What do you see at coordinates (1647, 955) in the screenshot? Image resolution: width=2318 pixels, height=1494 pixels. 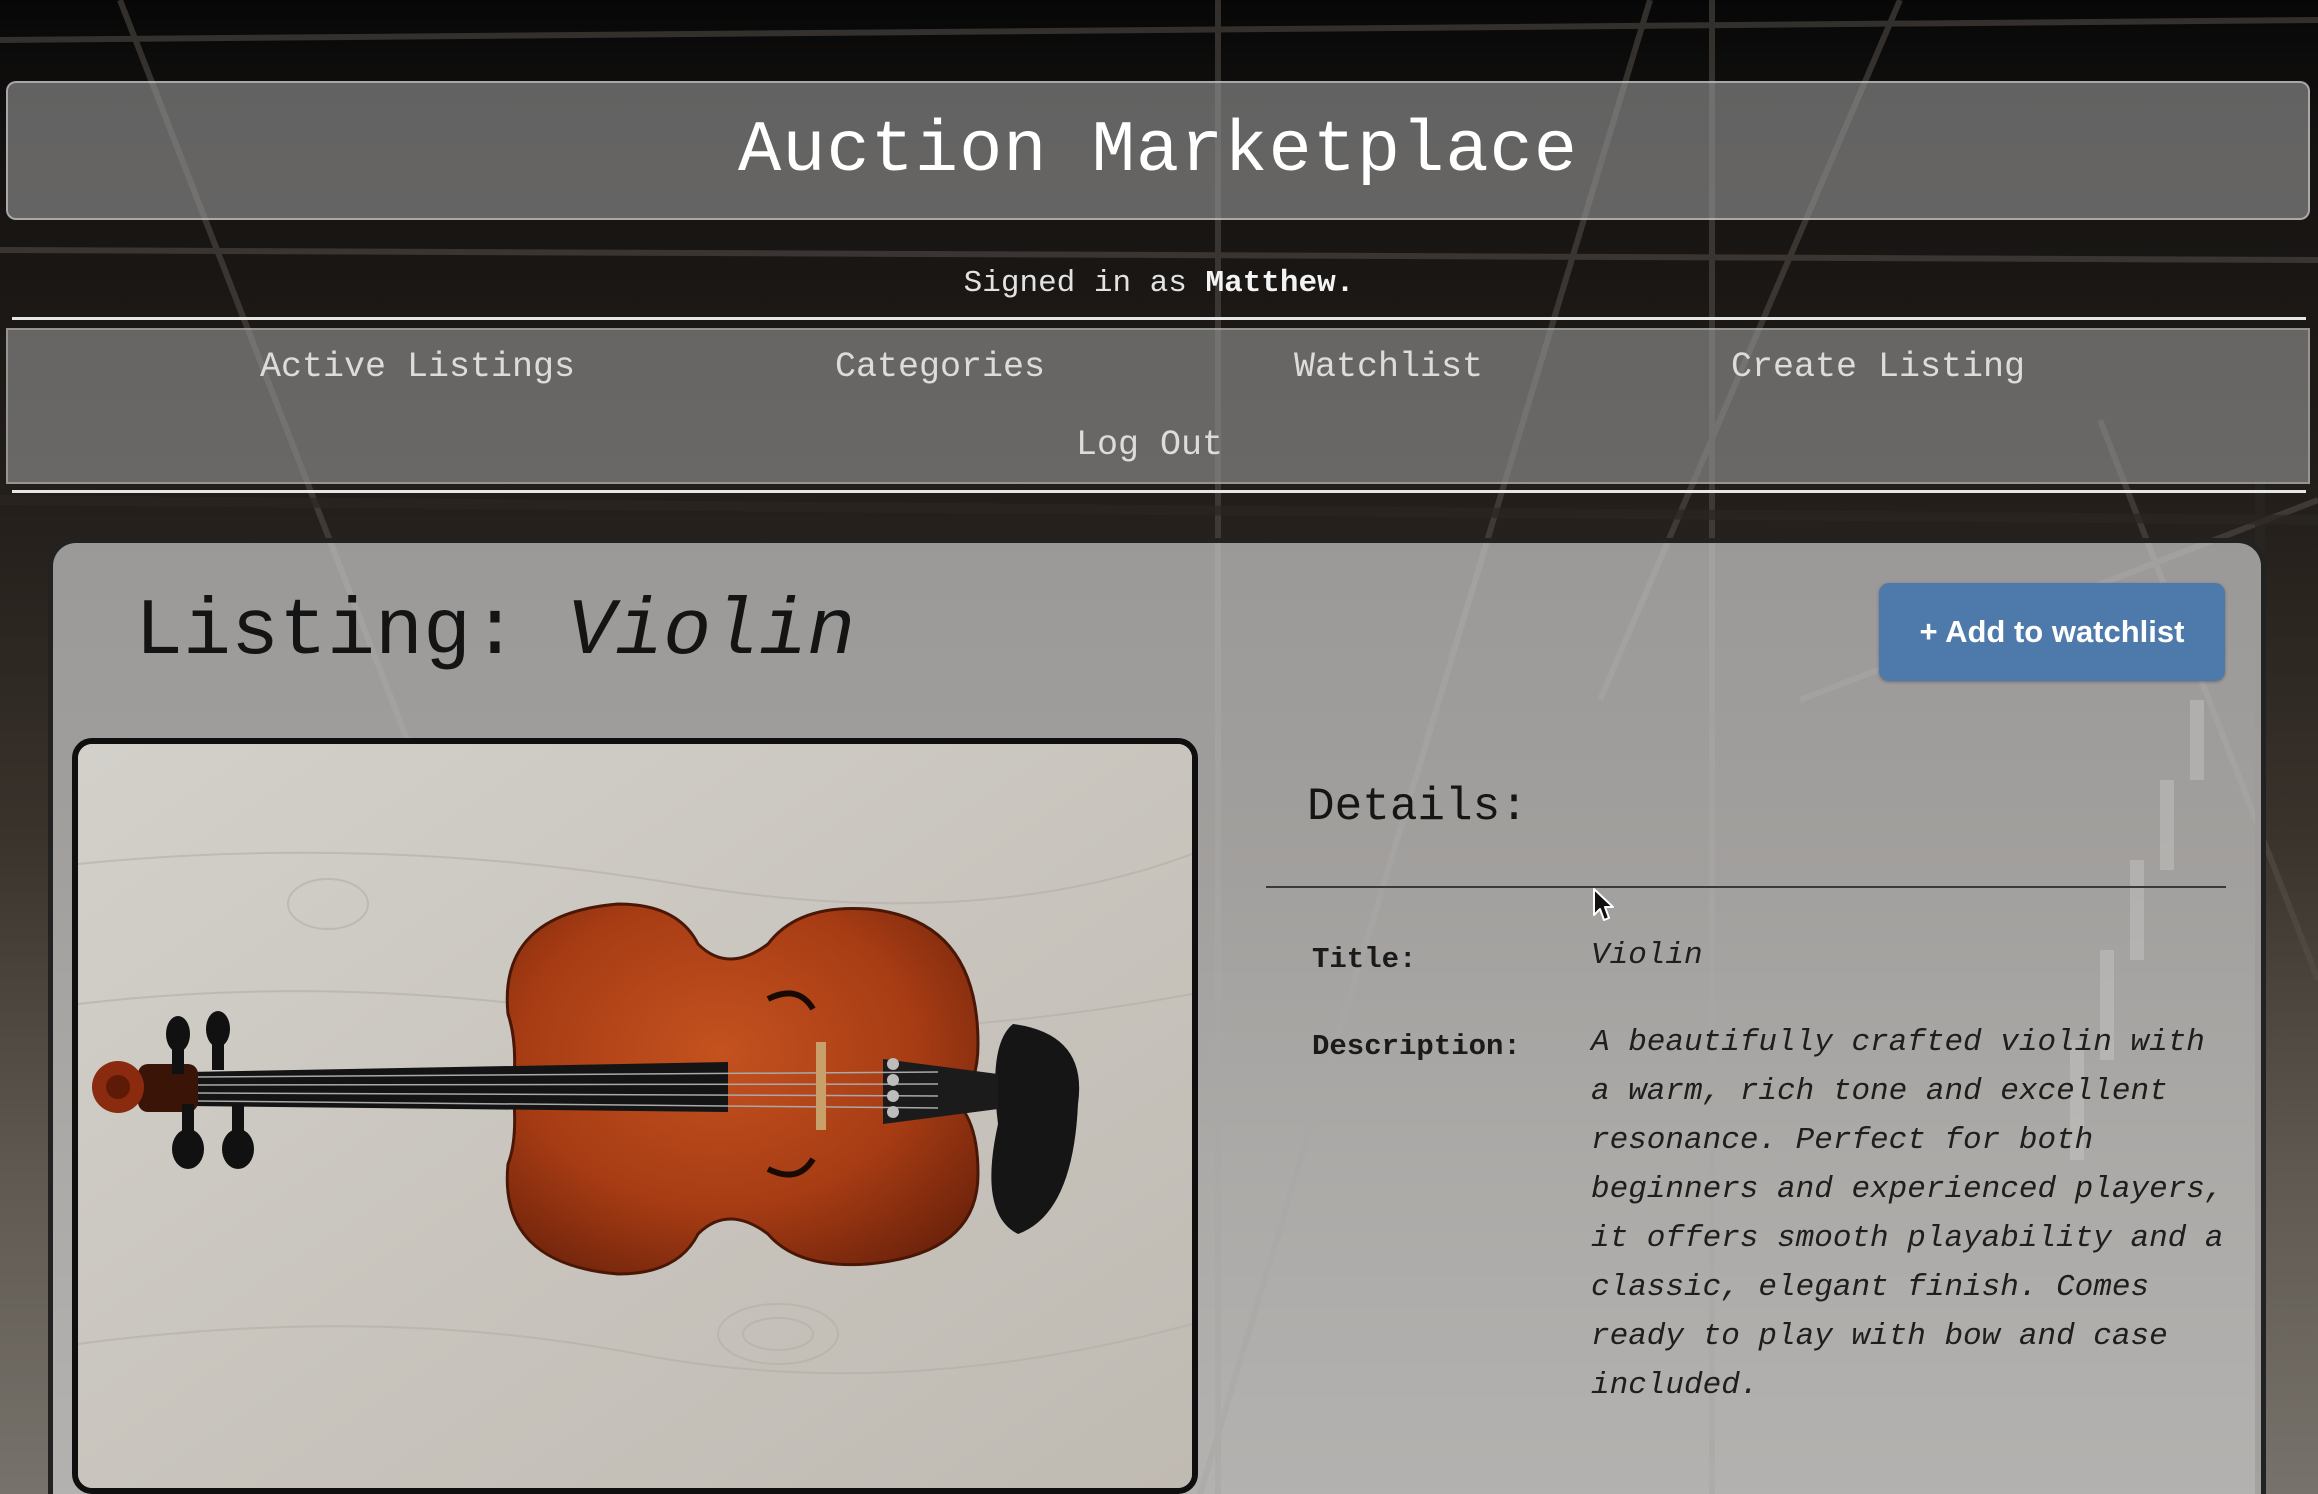 I see `title-value: Violin` at bounding box center [1647, 955].